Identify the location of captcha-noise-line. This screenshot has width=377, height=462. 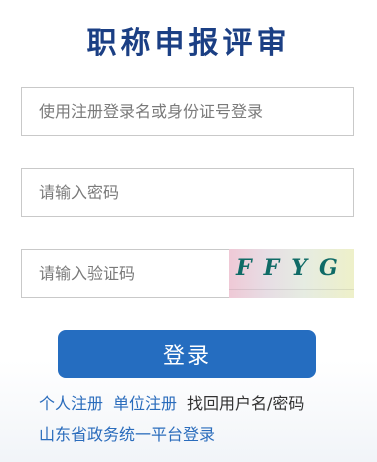
(291, 289).